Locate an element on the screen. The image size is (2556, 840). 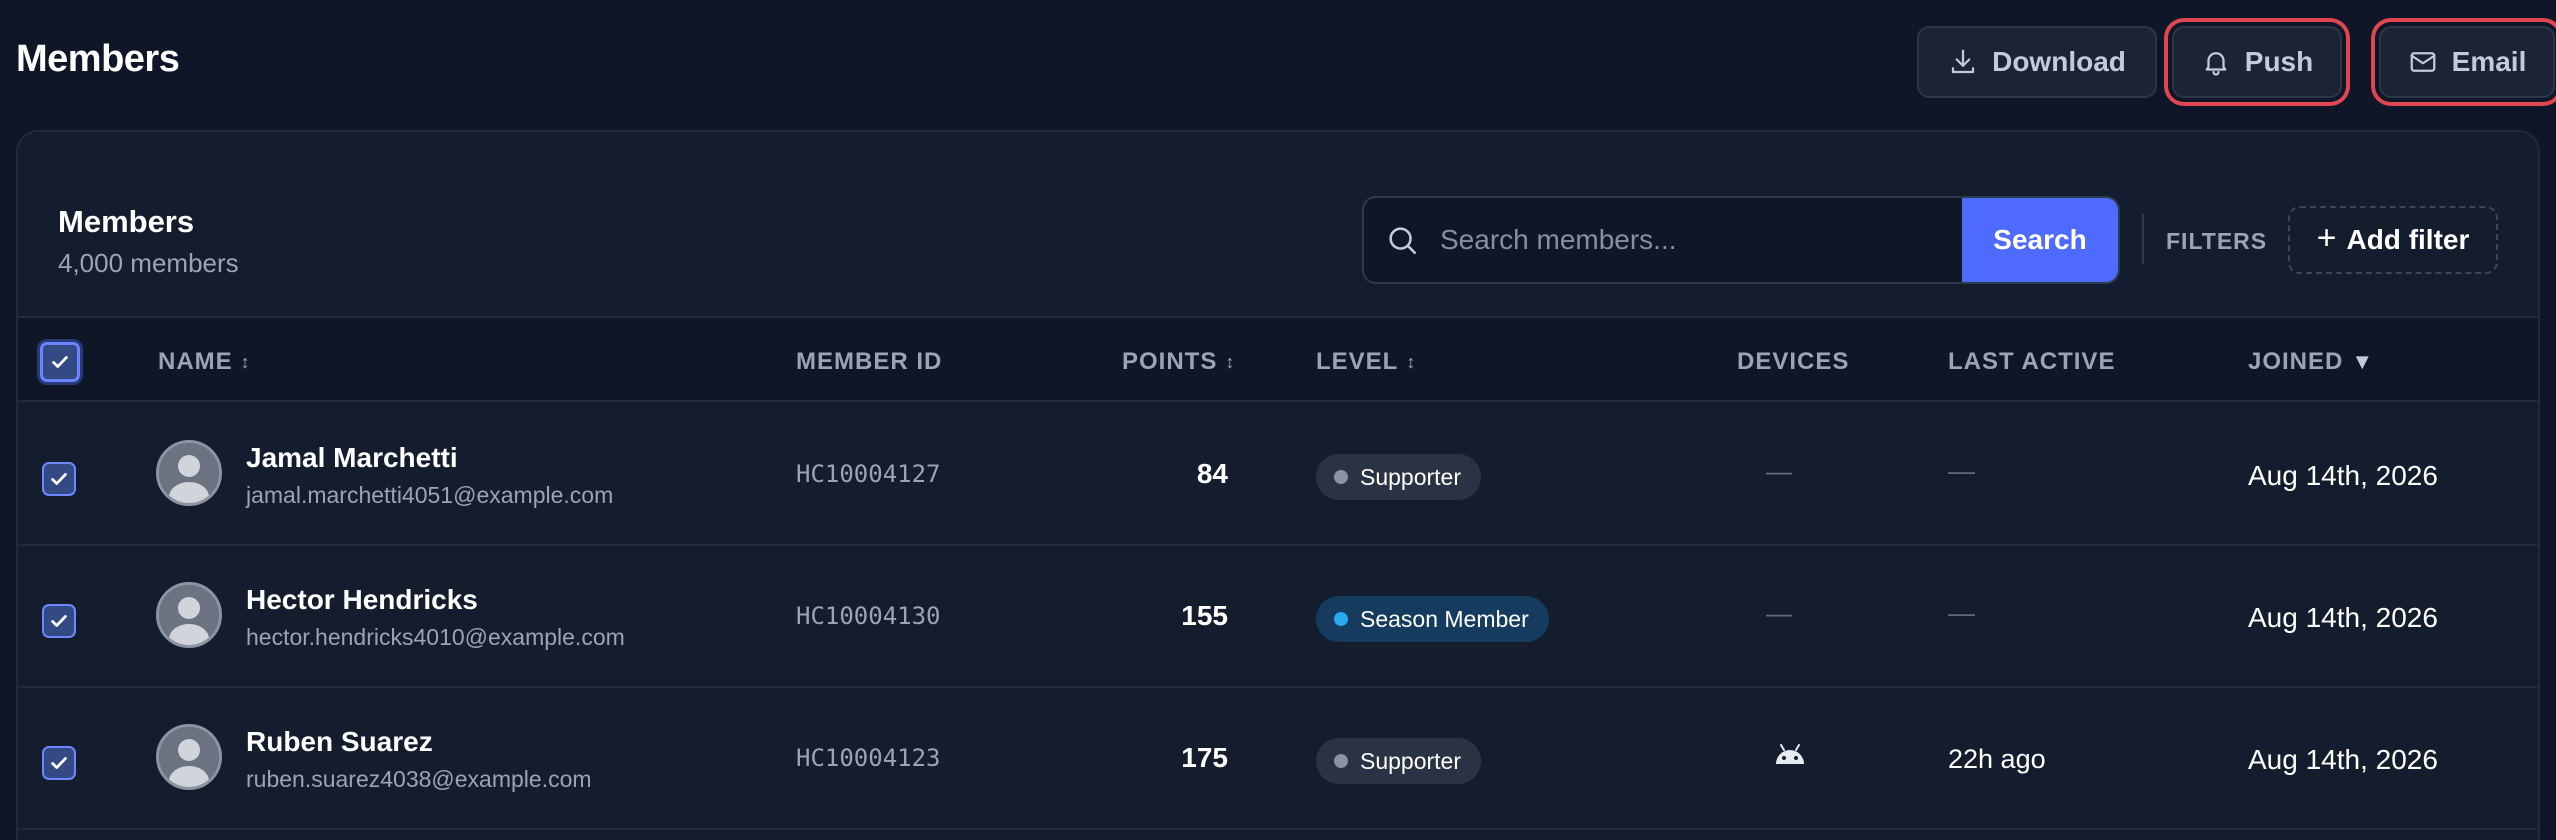
member-id: HC10004123 is located at coordinates (868, 758).